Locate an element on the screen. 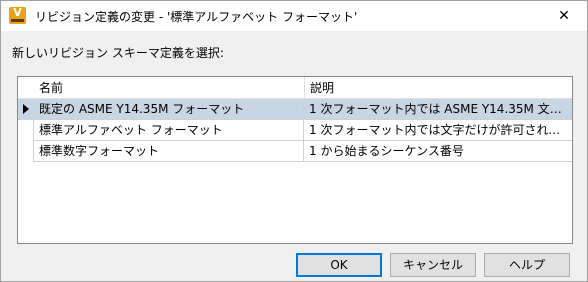  current-row-arrow-icon is located at coordinates (26, 109).